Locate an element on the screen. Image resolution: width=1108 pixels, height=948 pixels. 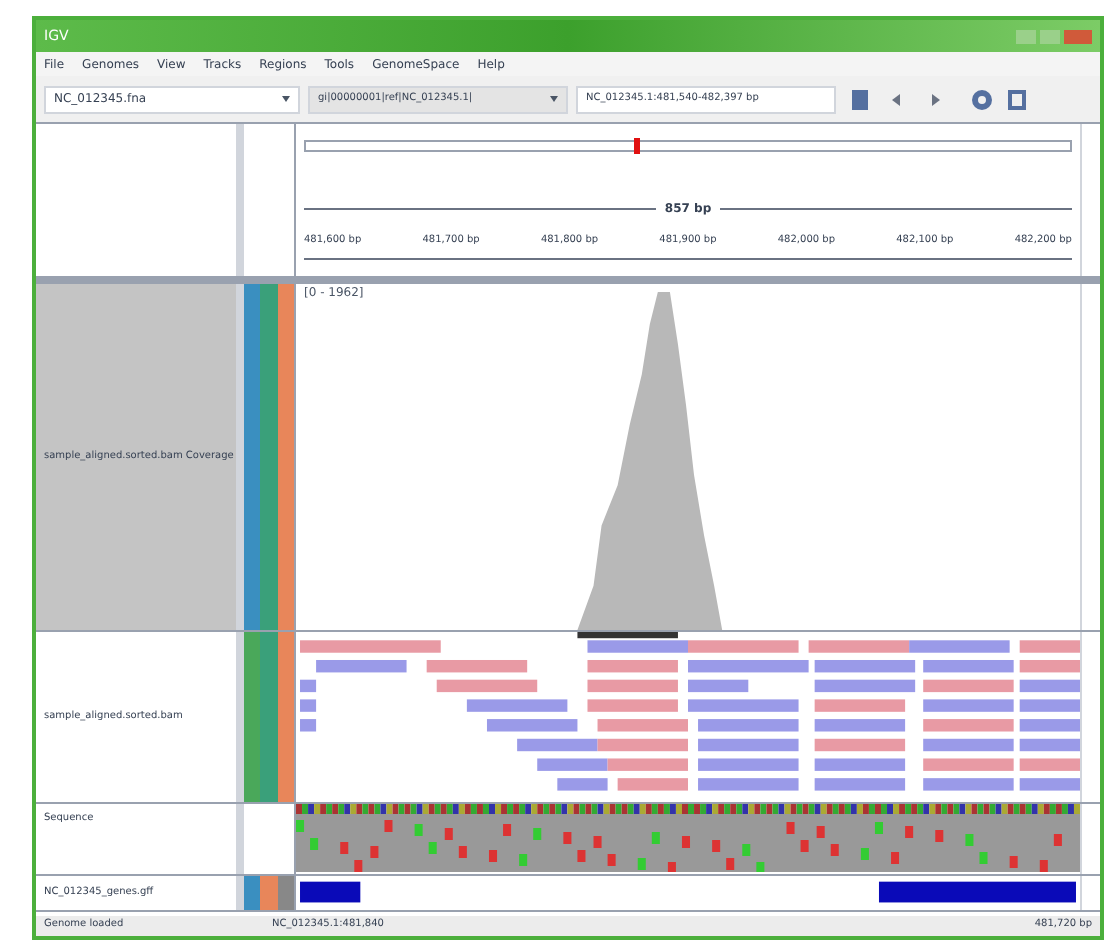
back-arrow-icon is located at coordinates (896, 99).